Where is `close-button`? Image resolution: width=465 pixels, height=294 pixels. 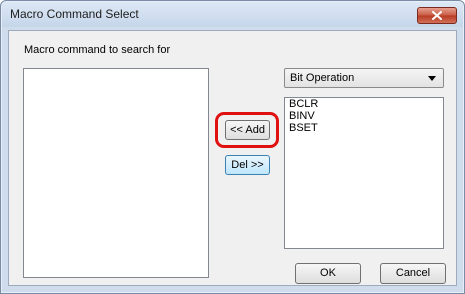 close-button is located at coordinates (437, 15).